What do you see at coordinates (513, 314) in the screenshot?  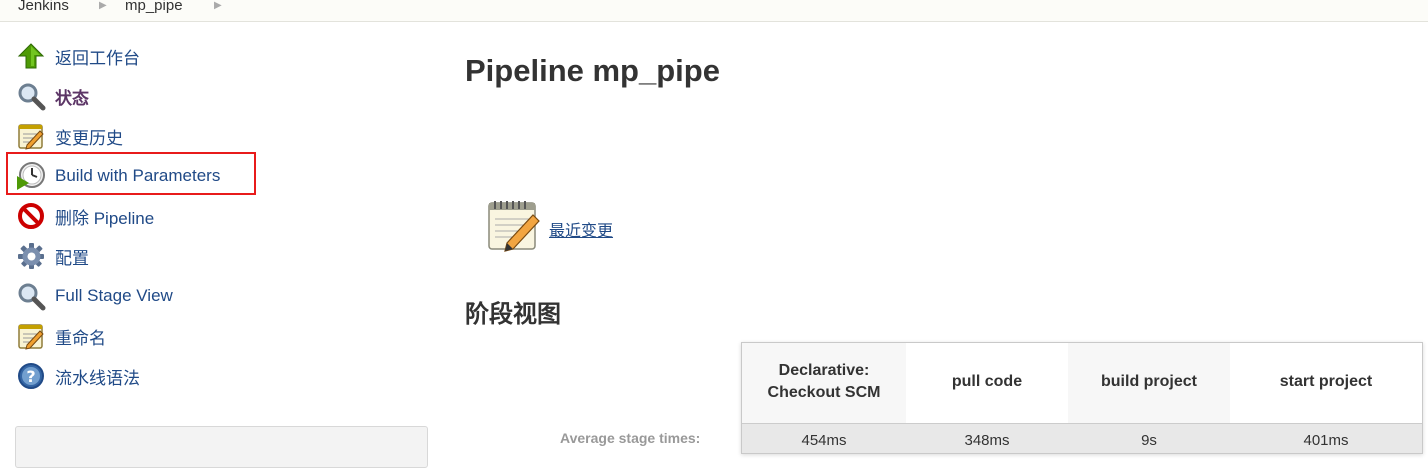 I see `stage-view-title: 阶段视图` at bounding box center [513, 314].